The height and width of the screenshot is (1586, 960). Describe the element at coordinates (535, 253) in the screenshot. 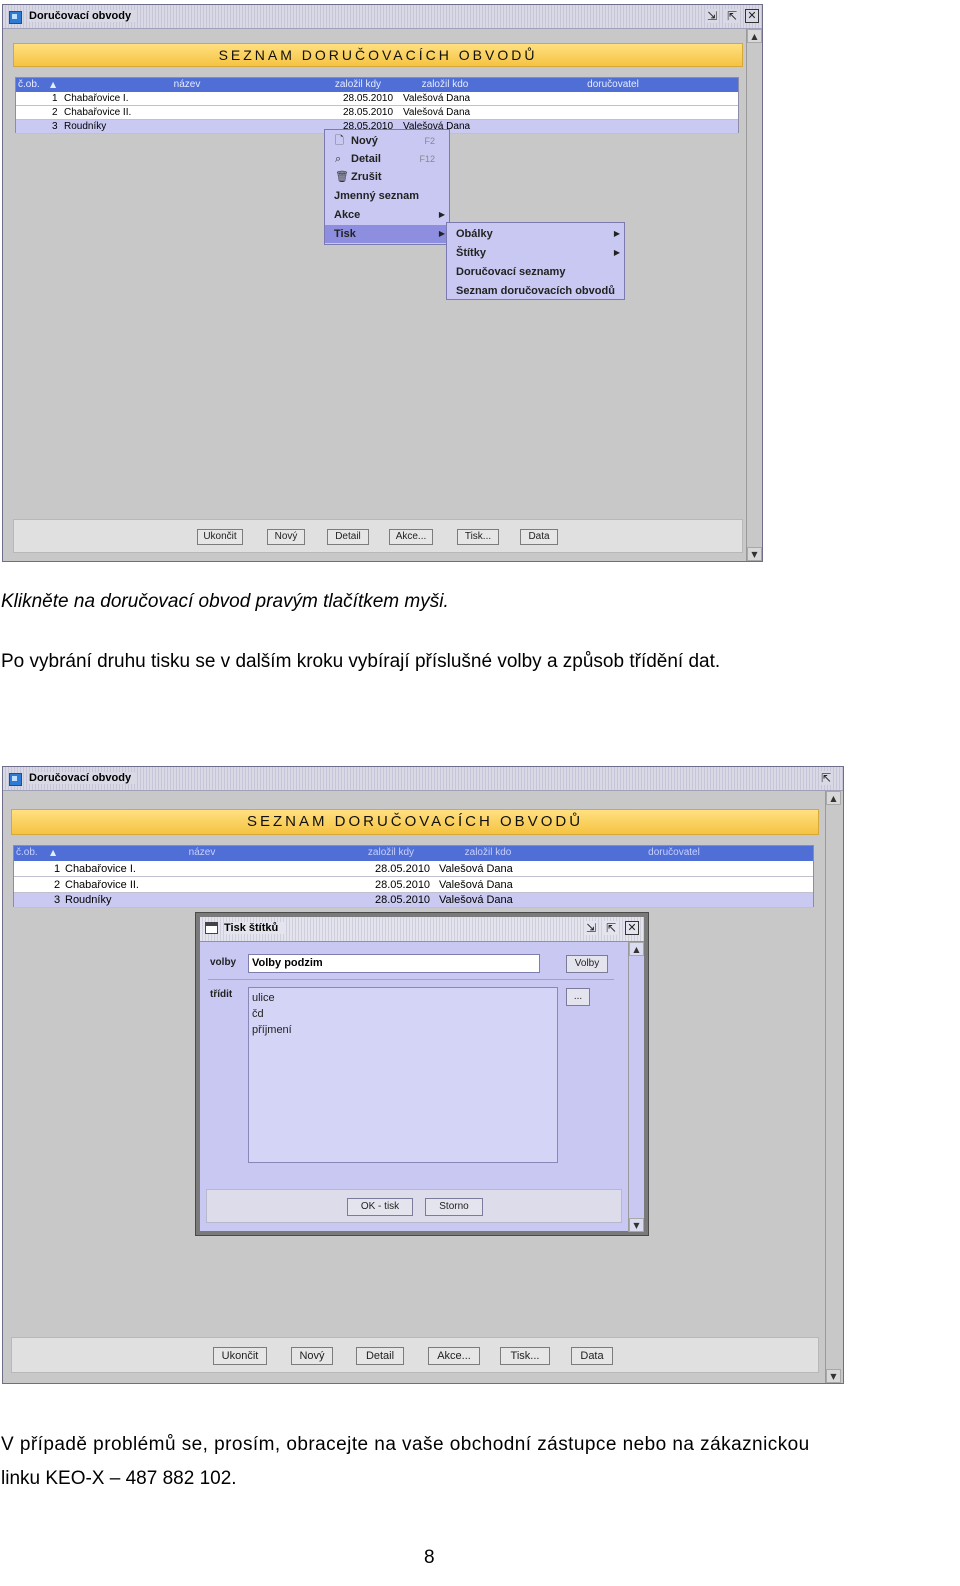

I see `submenu-item-stitky: Štítky ▶` at that location.